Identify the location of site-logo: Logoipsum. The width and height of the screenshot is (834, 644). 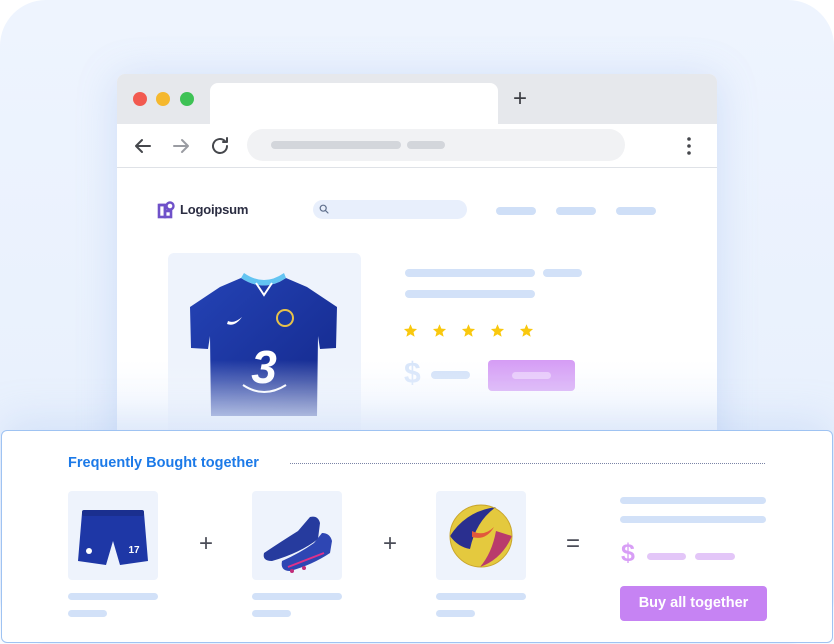
(202, 209).